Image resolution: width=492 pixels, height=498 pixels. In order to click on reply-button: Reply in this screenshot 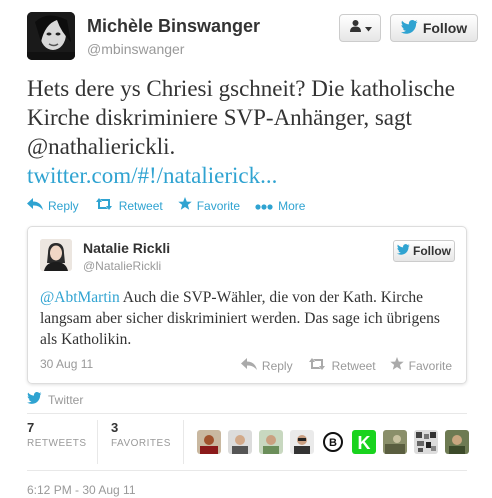, I will do `click(53, 205)`.